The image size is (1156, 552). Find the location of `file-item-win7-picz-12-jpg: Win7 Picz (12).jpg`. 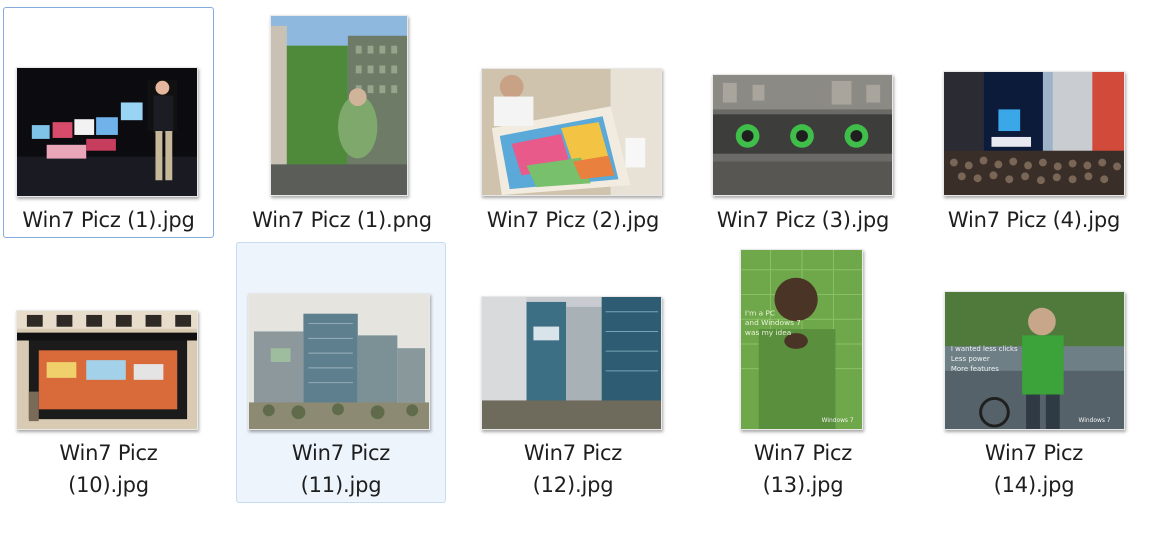

file-item-win7-picz-12-jpg: Win7 Picz (12).jpg is located at coordinates (573, 372).